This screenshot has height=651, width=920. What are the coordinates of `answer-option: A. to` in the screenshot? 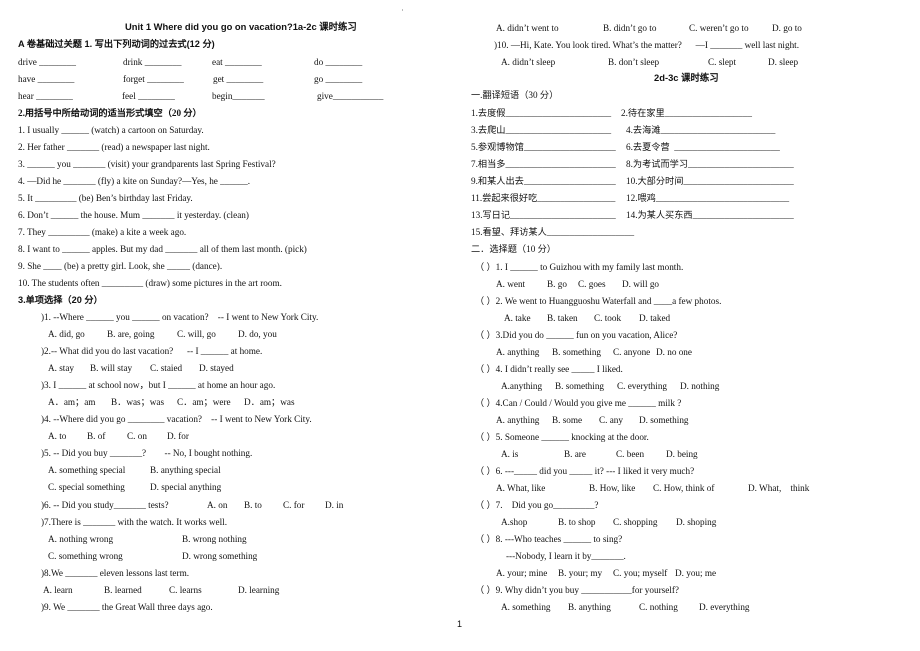 It's located at (57, 436).